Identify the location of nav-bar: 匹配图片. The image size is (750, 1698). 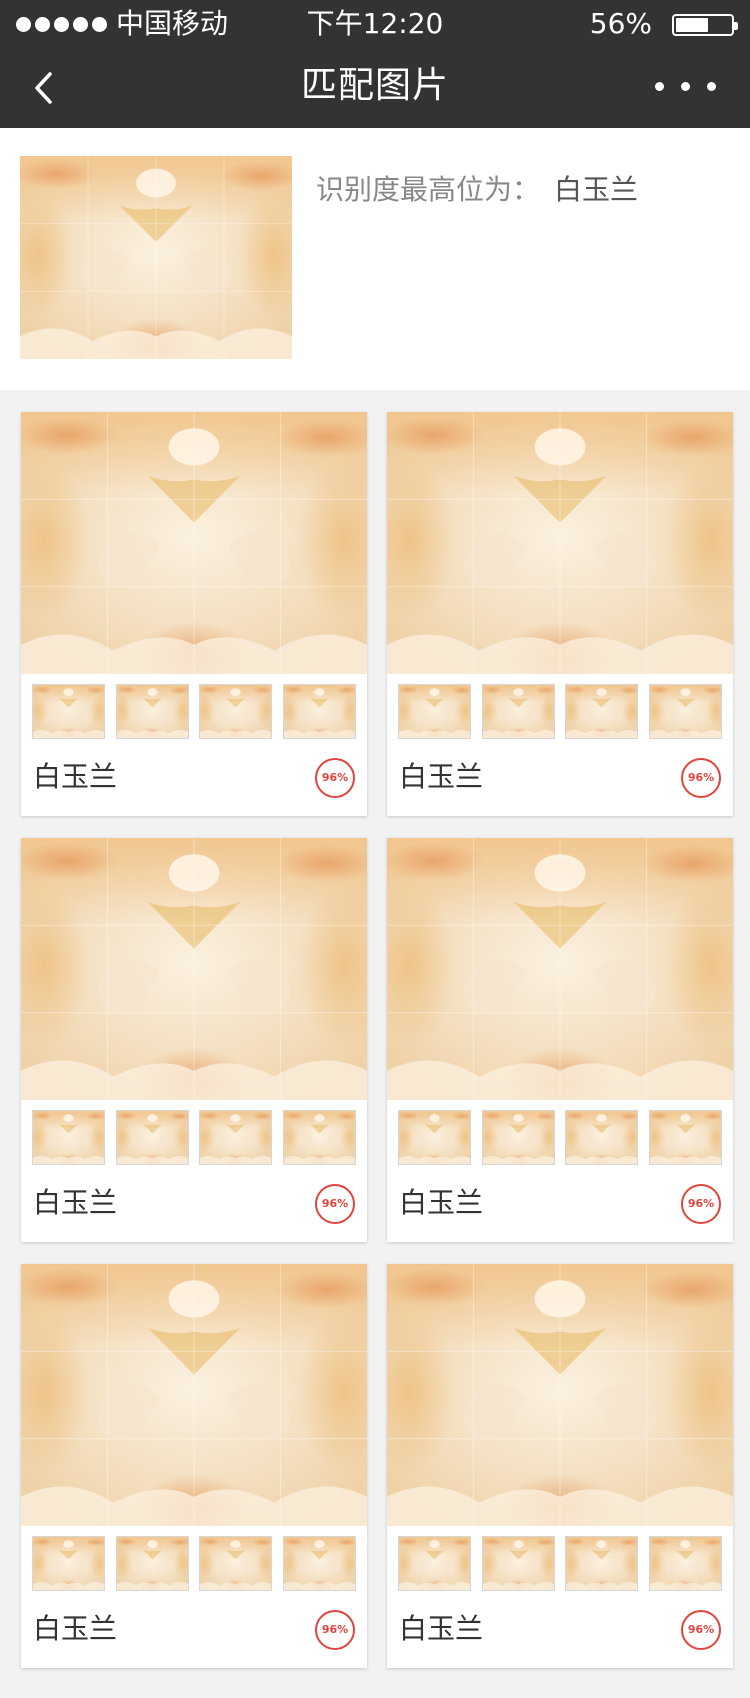
(375, 88).